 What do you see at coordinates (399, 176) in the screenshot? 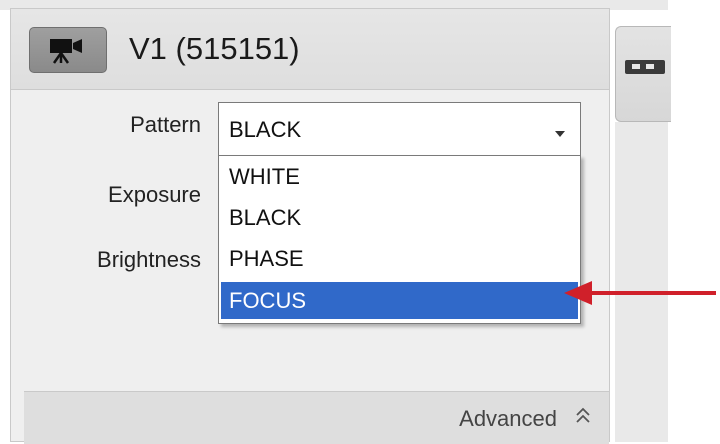
I see `dropdown-option-white: WHITE` at bounding box center [399, 176].